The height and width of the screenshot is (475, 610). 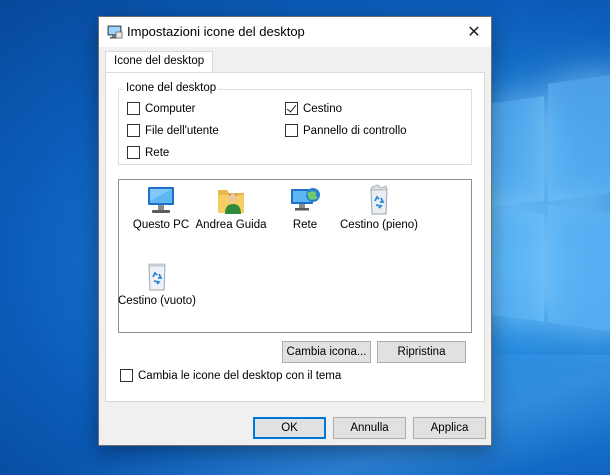 I want to click on list-item-recycle-bin-empty: Cestino (vuoto), so click(x=157, y=283).